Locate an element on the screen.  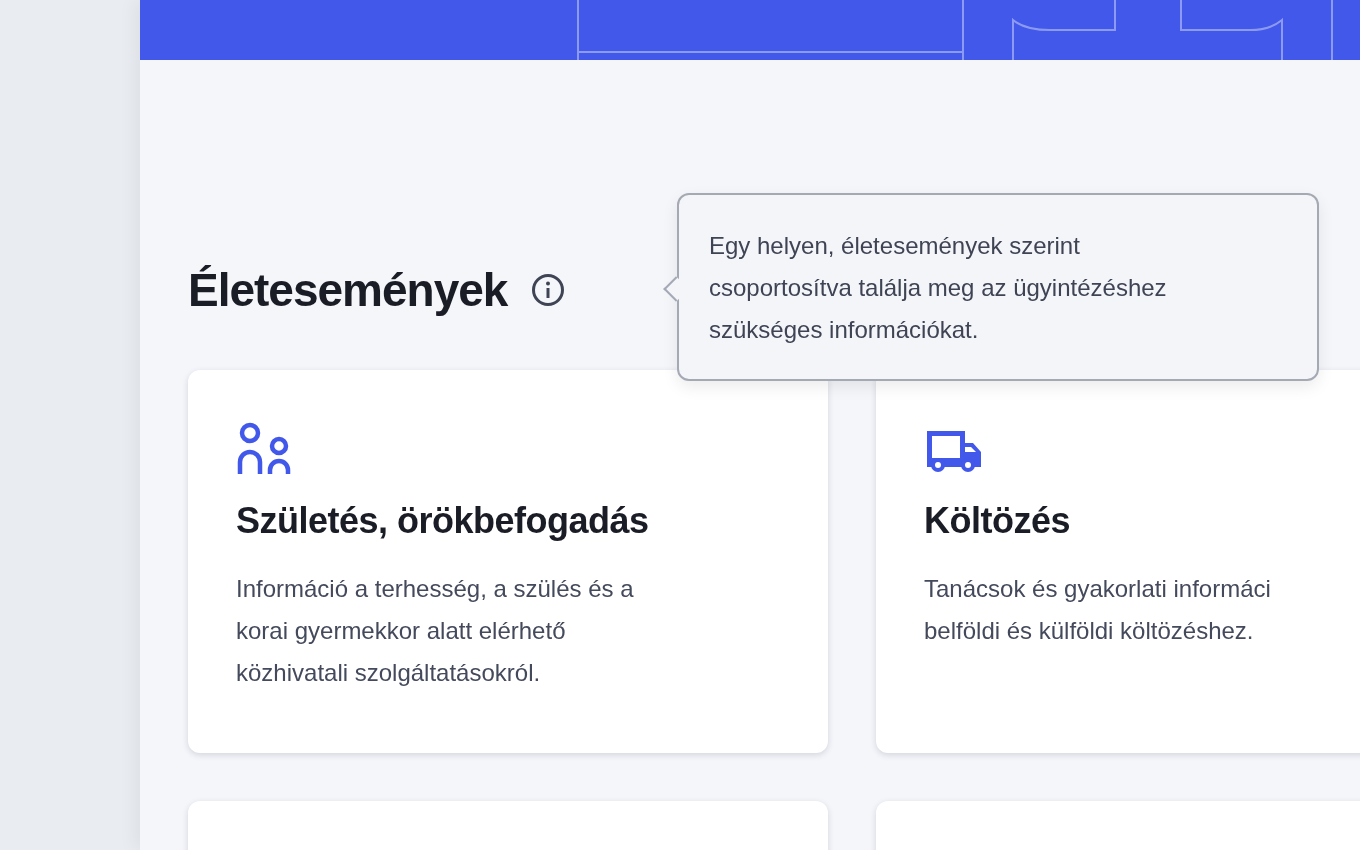
section-title: Életesemények is located at coordinates (348, 290).